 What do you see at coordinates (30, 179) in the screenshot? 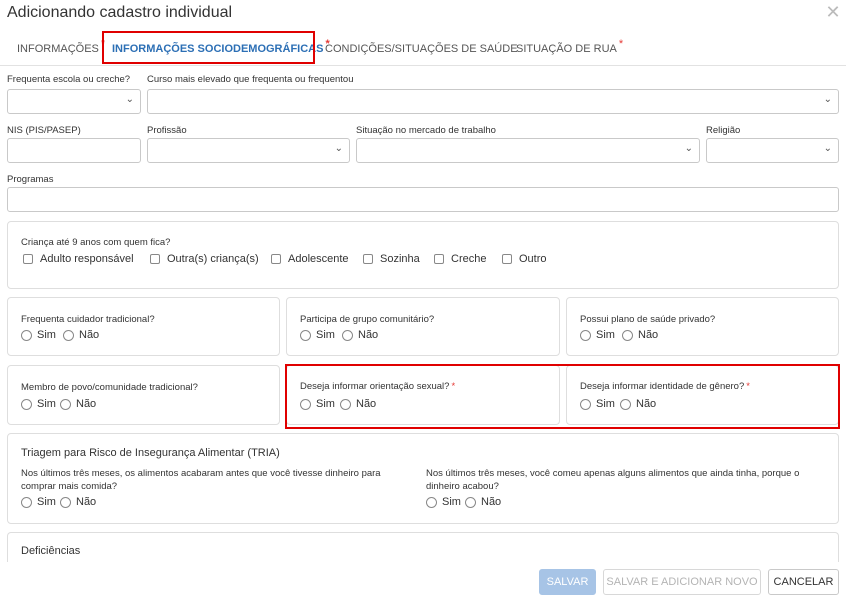
I see `programas-label: Programas` at bounding box center [30, 179].